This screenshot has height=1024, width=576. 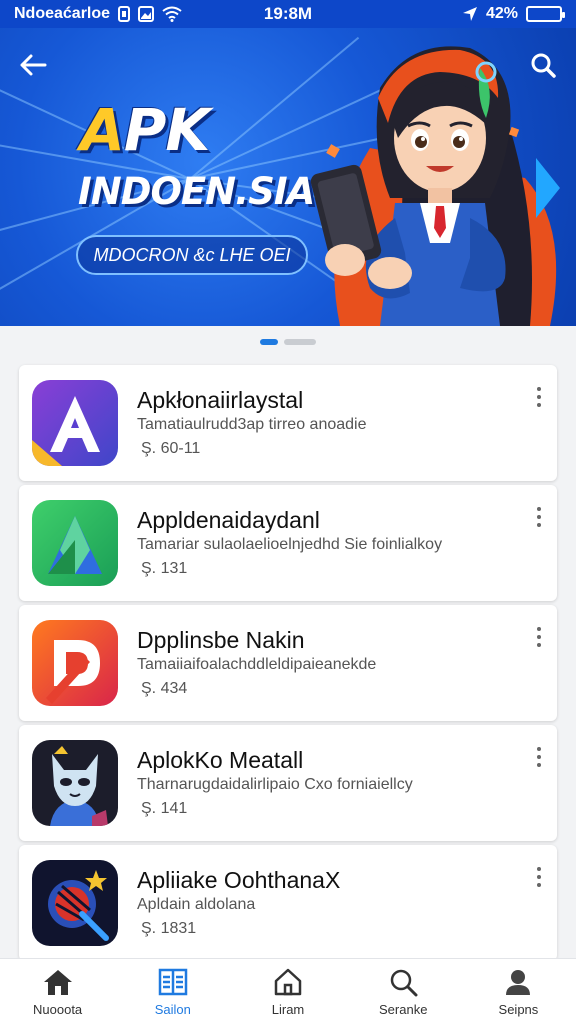 What do you see at coordinates (146, 14) in the screenshot?
I see `image-notification-icon` at bounding box center [146, 14].